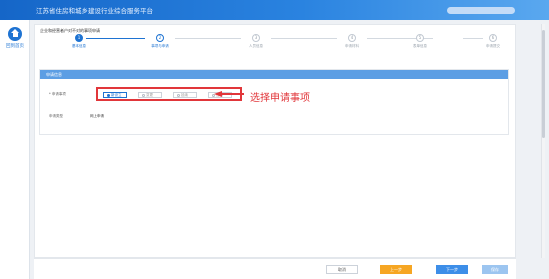  I want to click on annotation-text: 选择申请事项, so click(280, 98).